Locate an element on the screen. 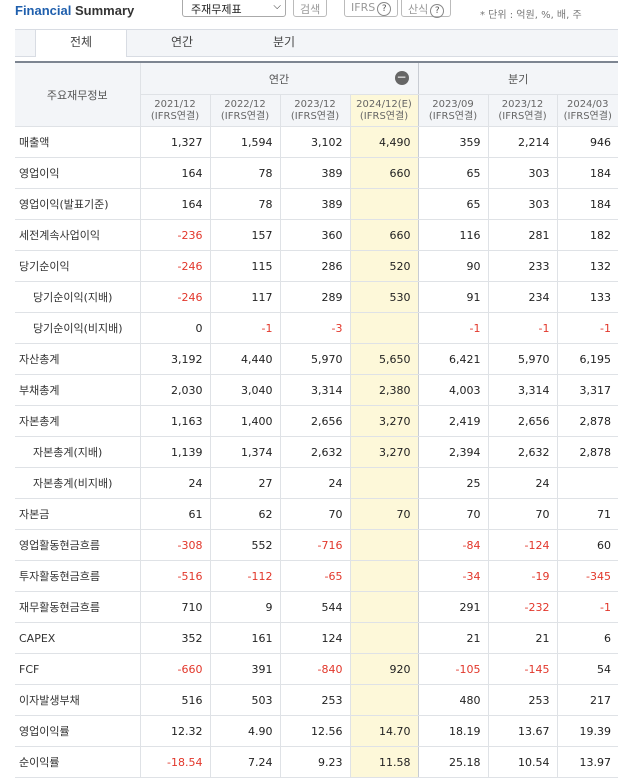 The image size is (618, 778). table-cell: -236 is located at coordinates (175, 235).